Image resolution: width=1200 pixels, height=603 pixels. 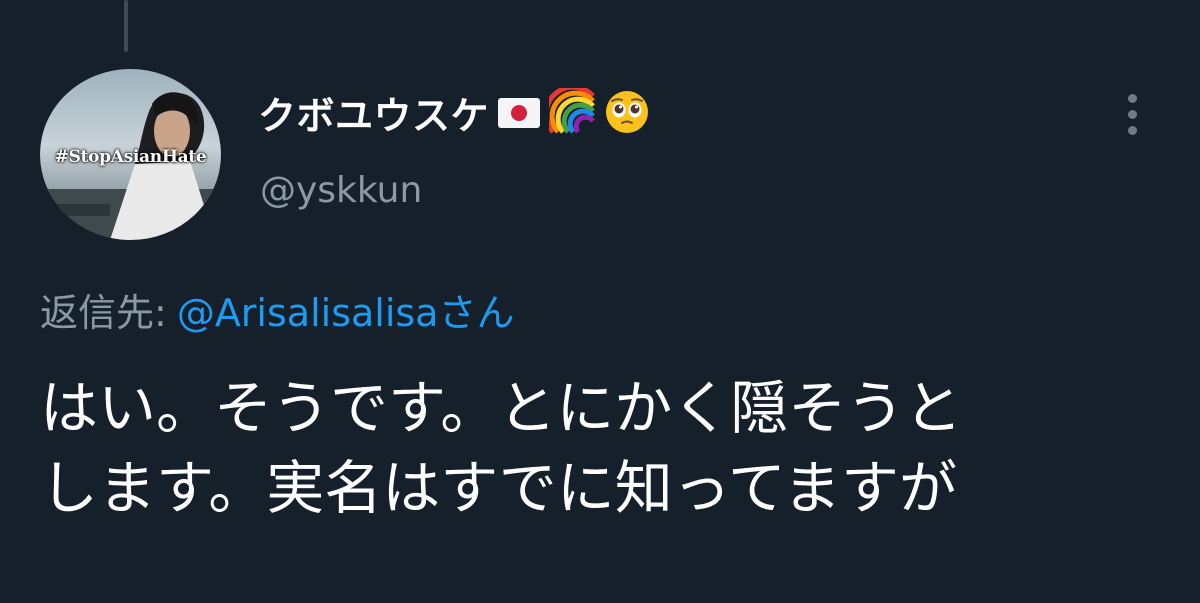 I want to click on reply-context: 返信先: @Arisalisalisaさん, so click(x=277, y=309).